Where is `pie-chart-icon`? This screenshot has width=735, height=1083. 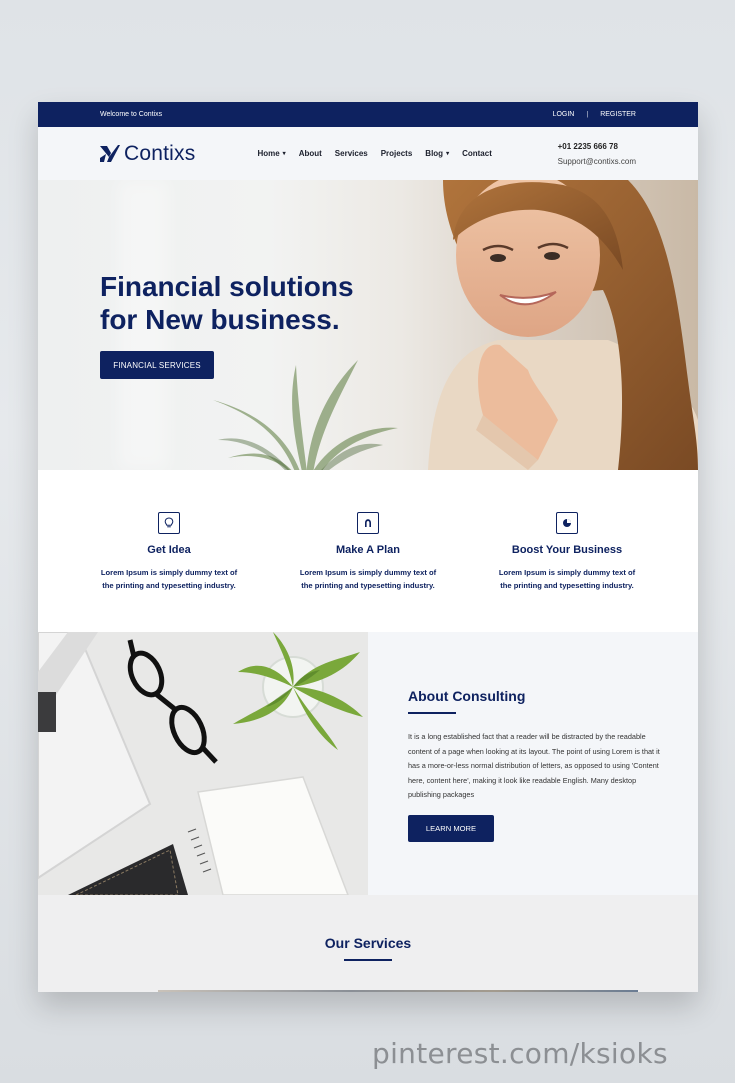 pie-chart-icon is located at coordinates (567, 523).